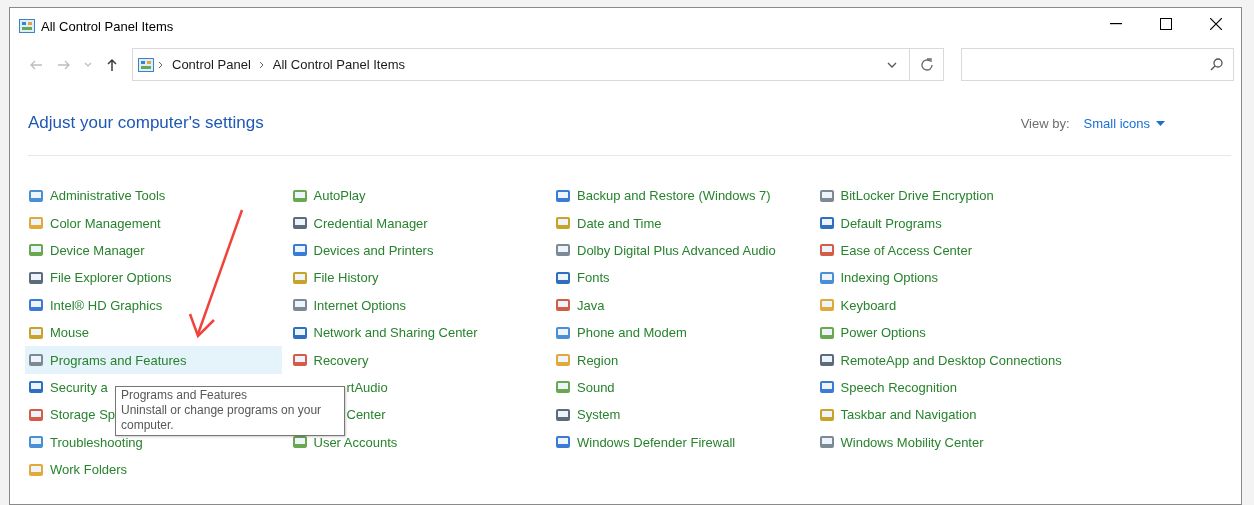 Image resolution: width=1254 pixels, height=505 pixels. I want to click on view-by-label: View by:, so click(1045, 123).